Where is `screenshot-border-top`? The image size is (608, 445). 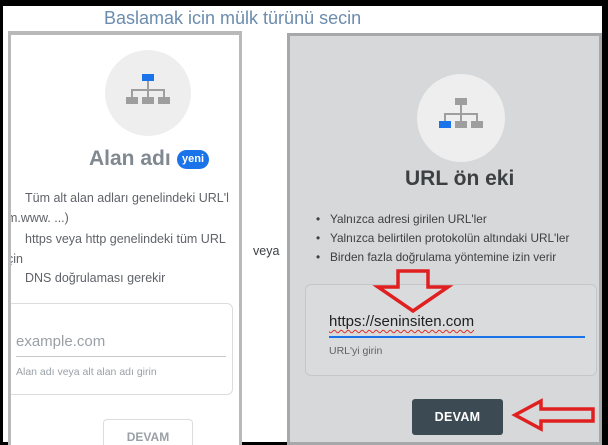 screenshot-border-top is located at coordinates (304, 3).